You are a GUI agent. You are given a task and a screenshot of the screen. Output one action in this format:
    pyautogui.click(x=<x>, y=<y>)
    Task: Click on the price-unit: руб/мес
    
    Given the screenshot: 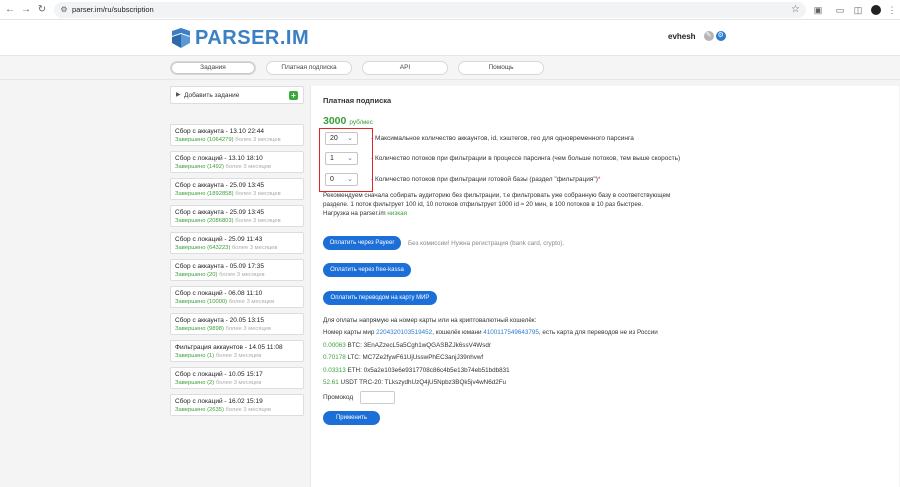 What is the action you would take?
    pyautogui.click(x=361, y=122)
    